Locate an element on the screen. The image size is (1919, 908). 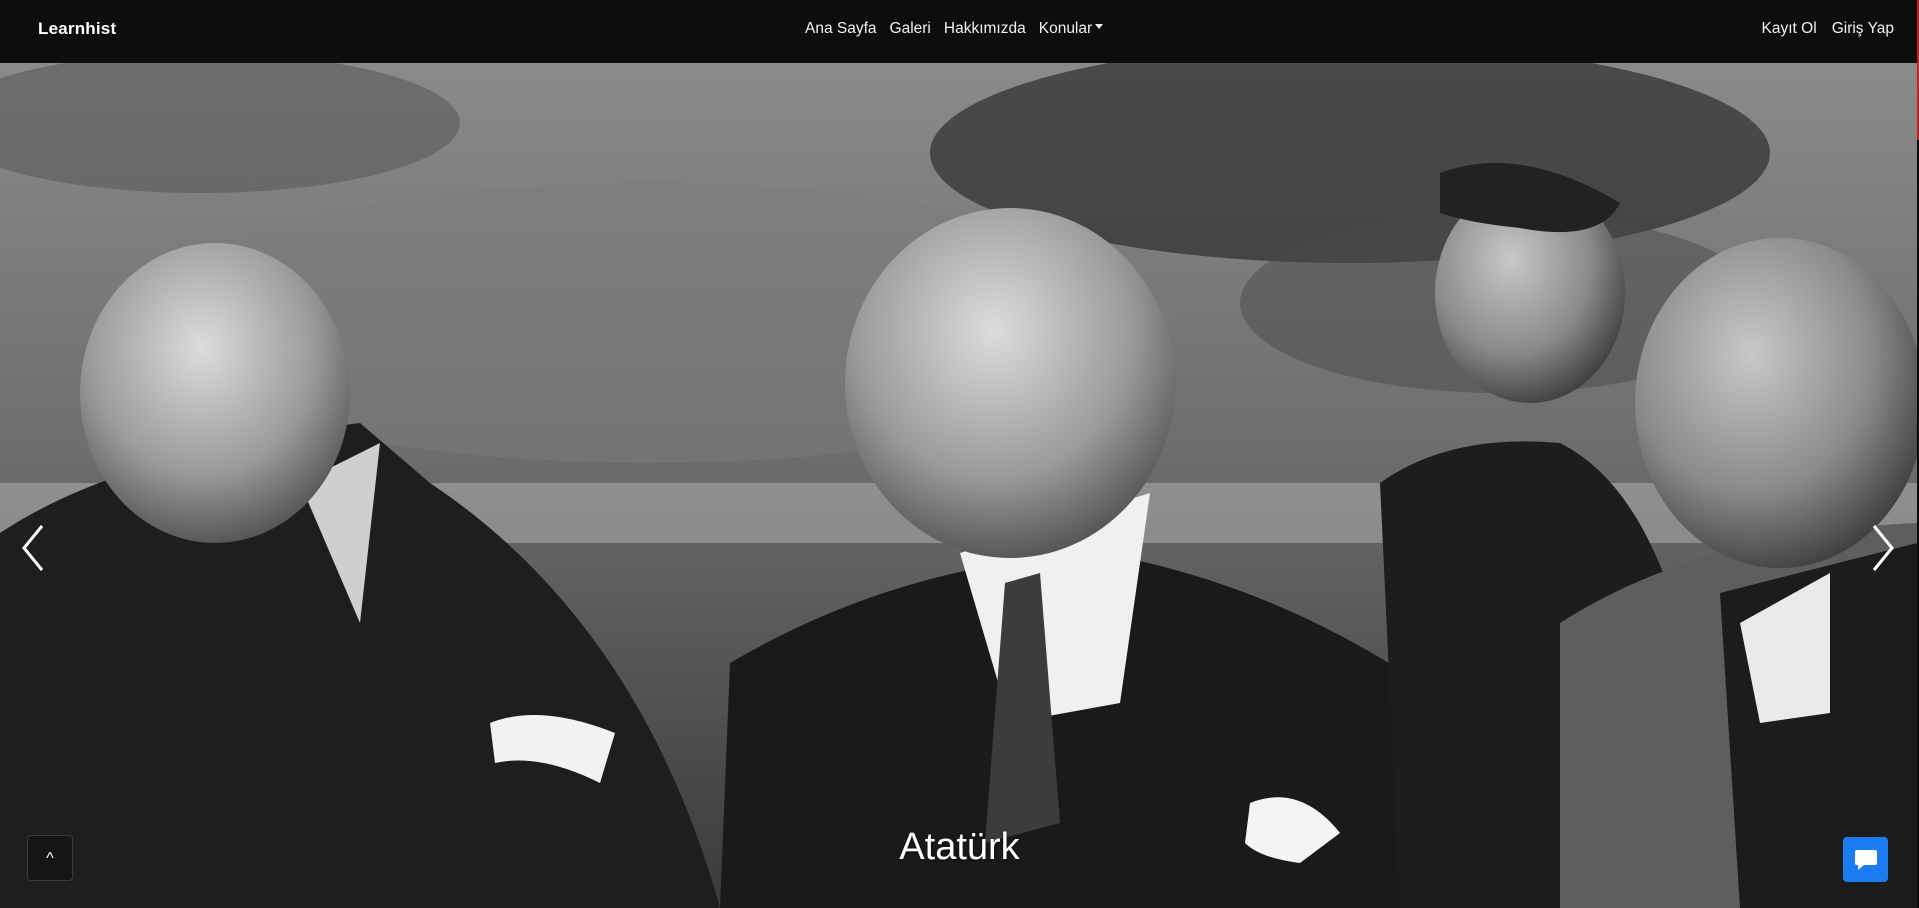
caret-down-icon is located at coordinates (1099, 27).